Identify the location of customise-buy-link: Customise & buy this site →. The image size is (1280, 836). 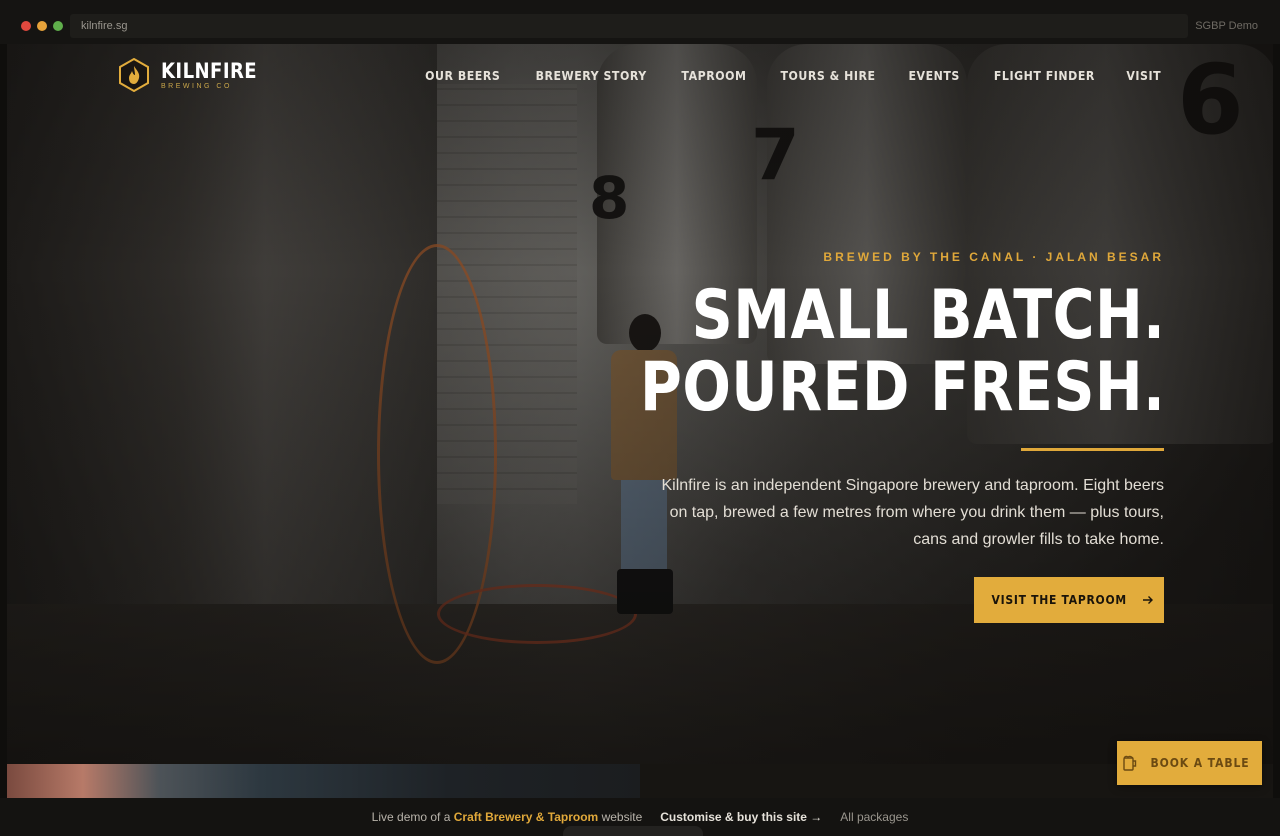
(741, 817).